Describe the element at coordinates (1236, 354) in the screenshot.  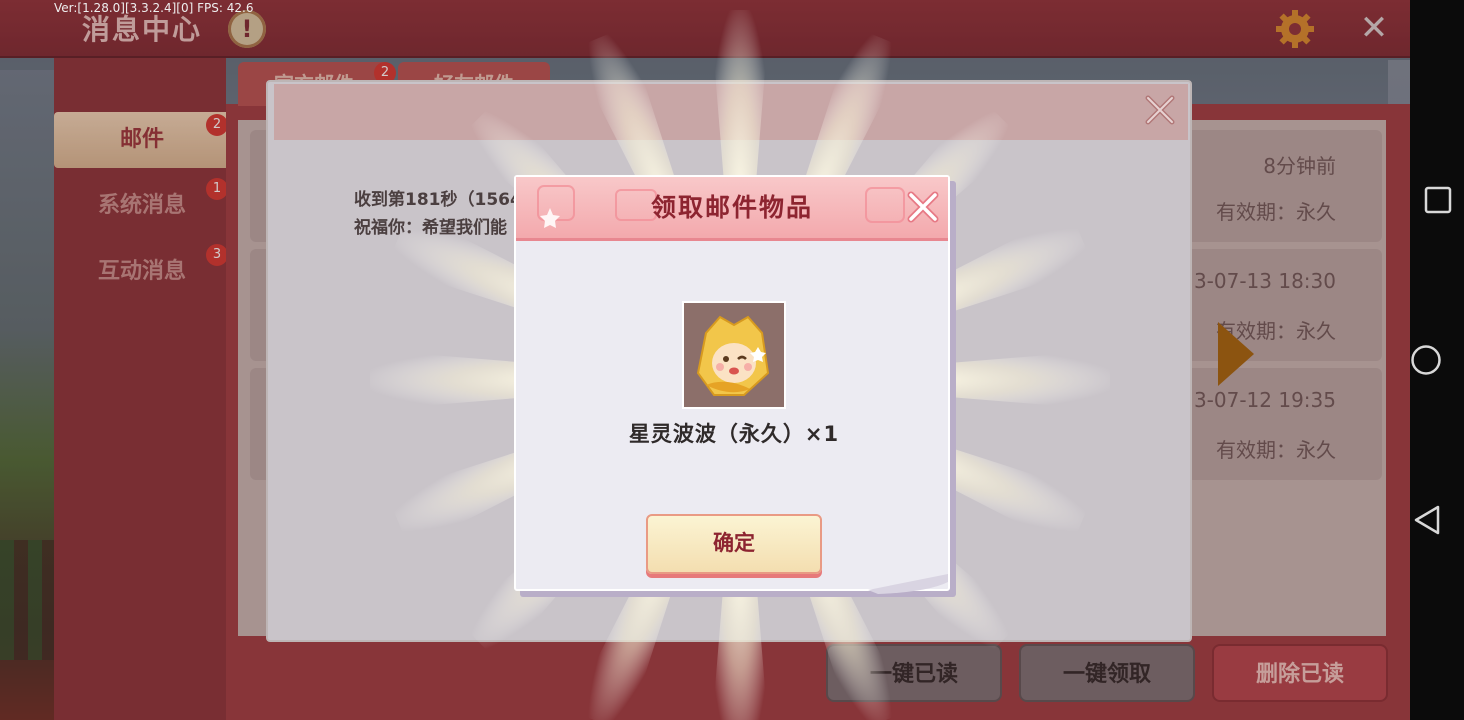
I see `next-arrow-icon` at that location.